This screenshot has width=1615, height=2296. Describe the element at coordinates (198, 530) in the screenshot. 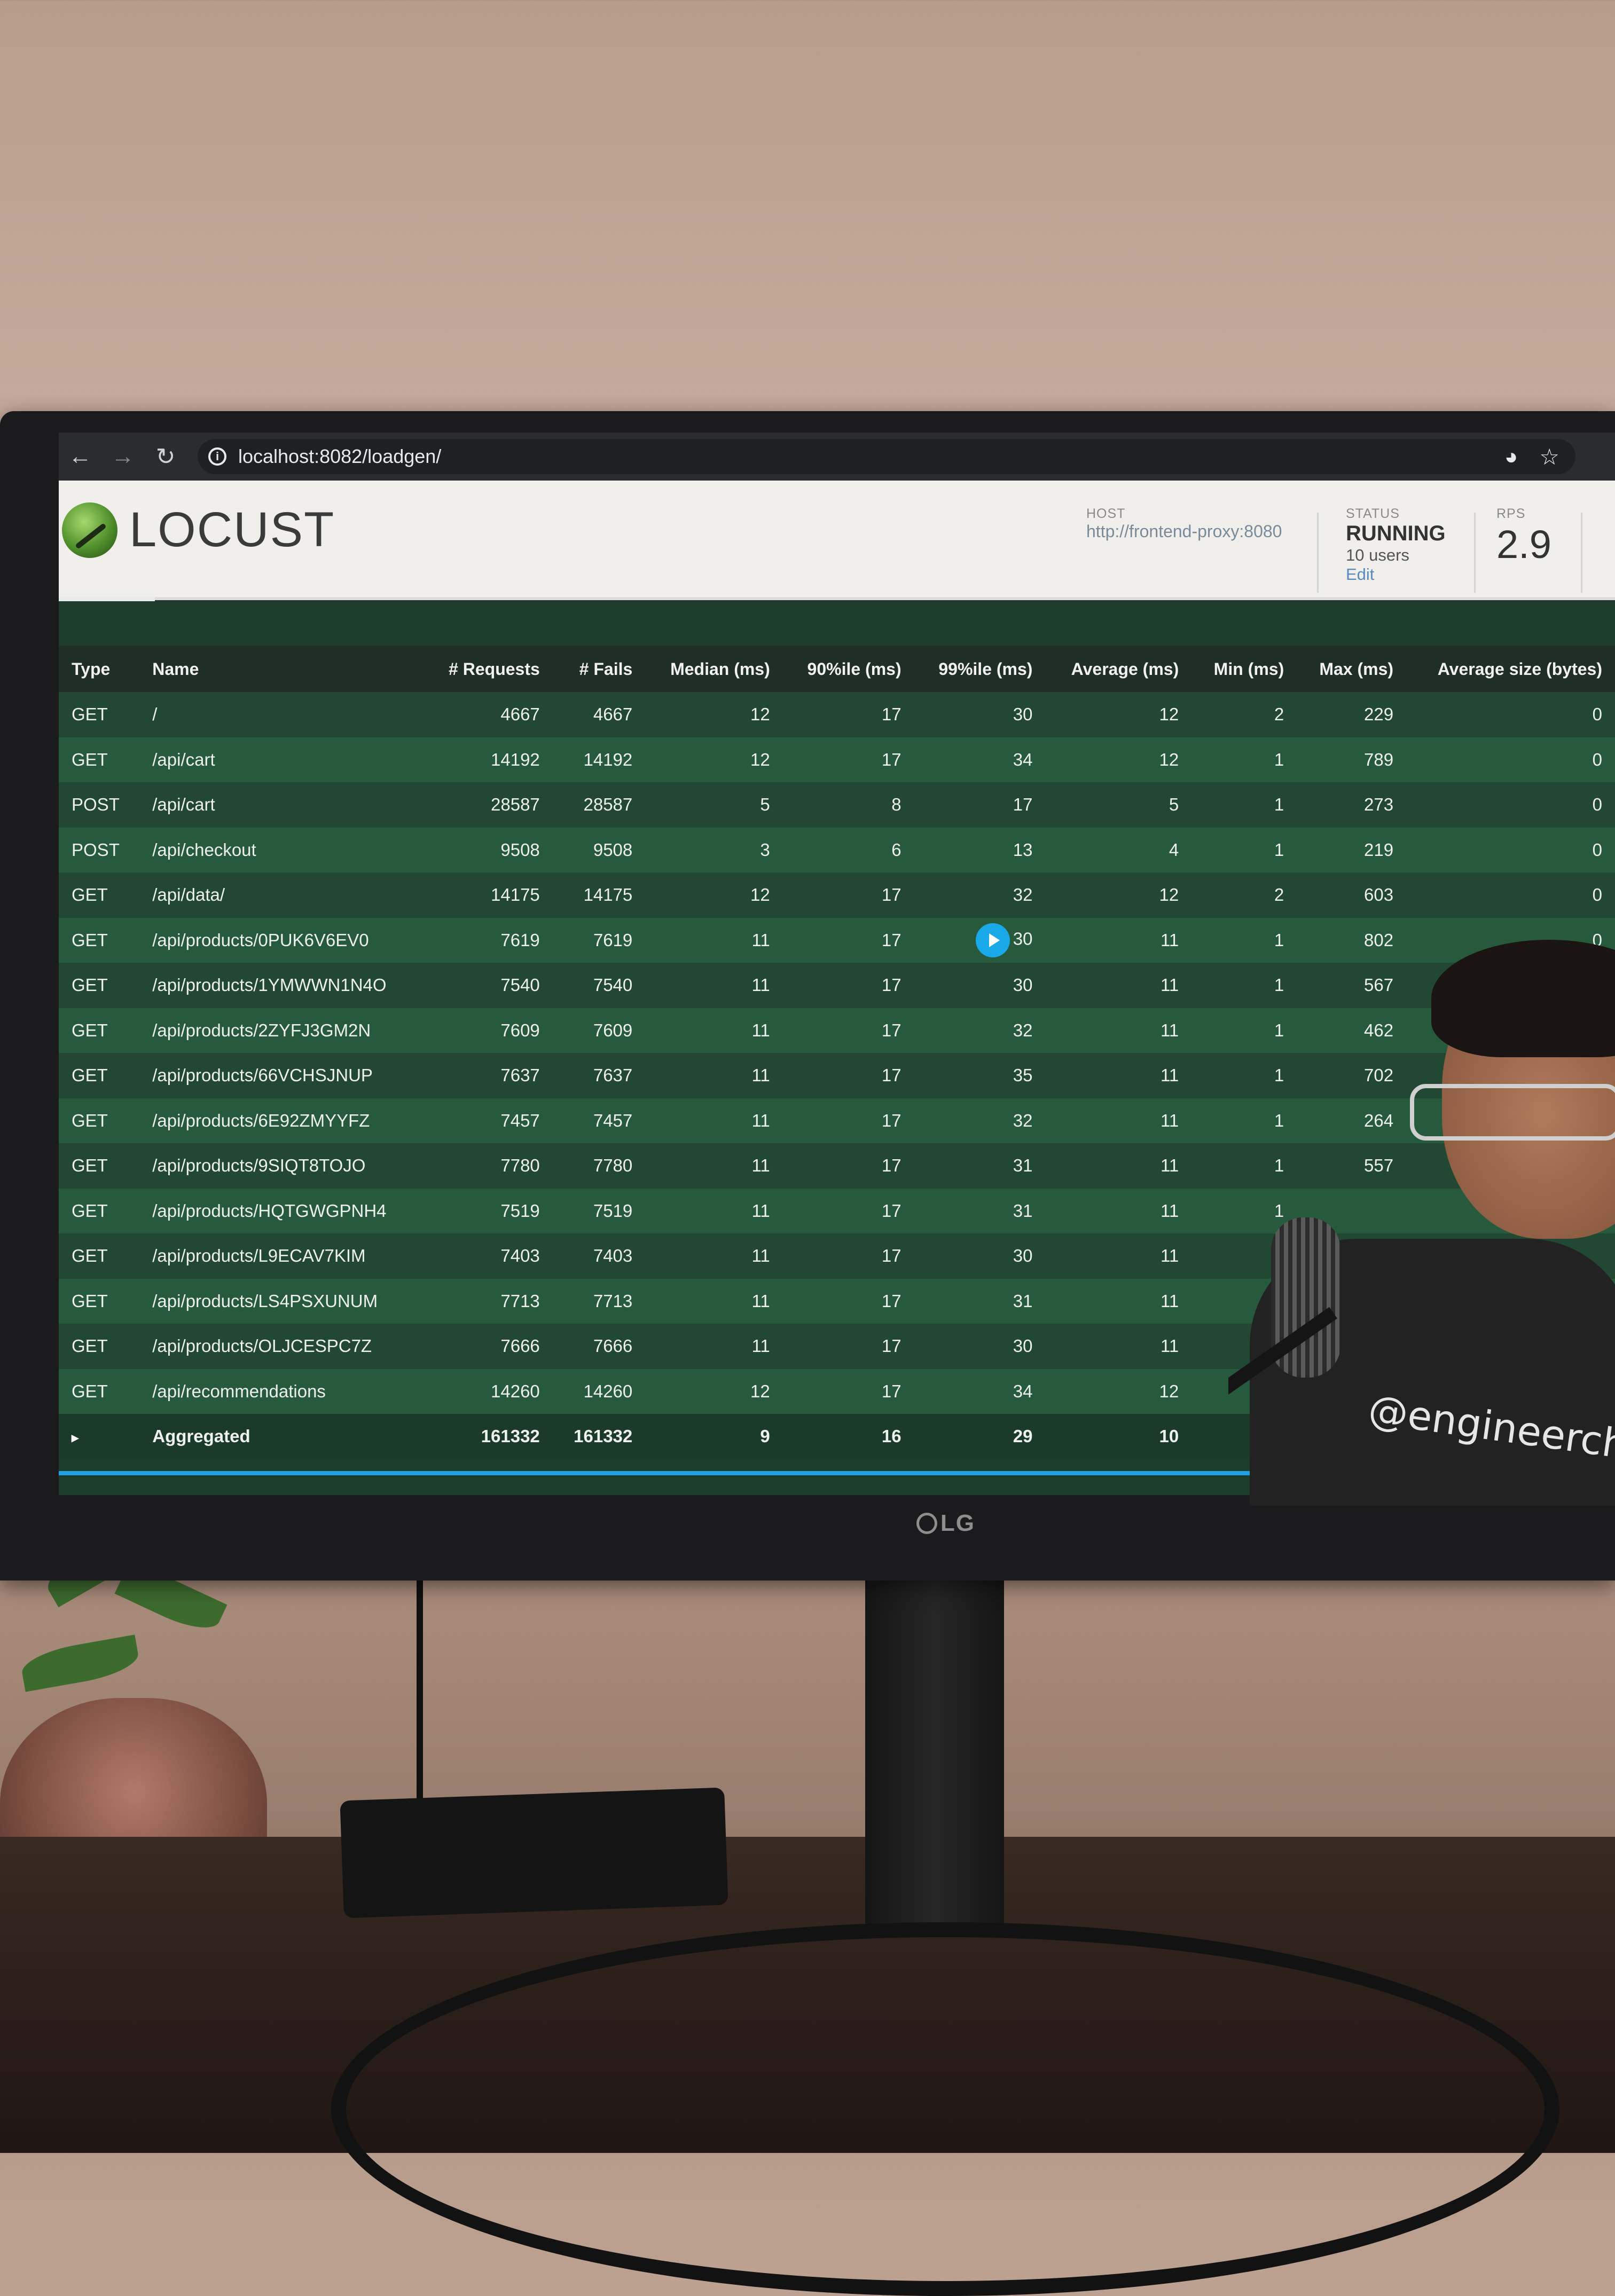

I see `locust-logo: LOCUST` at that location.